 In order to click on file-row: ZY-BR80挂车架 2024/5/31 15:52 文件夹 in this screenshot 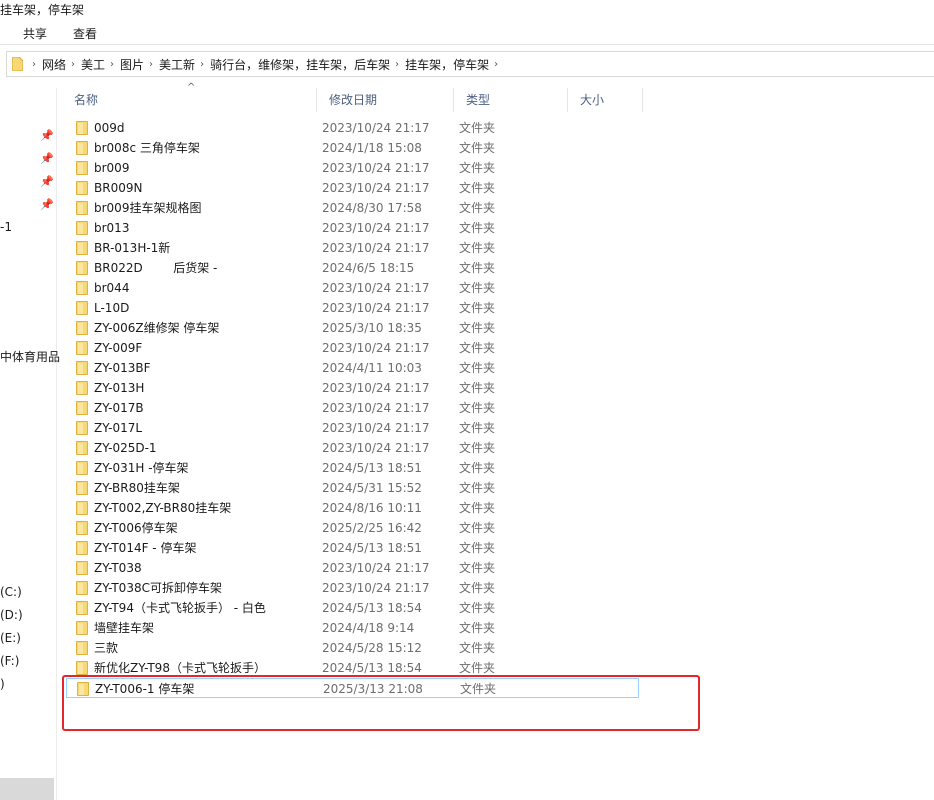, I will do `click(352, 488)`.